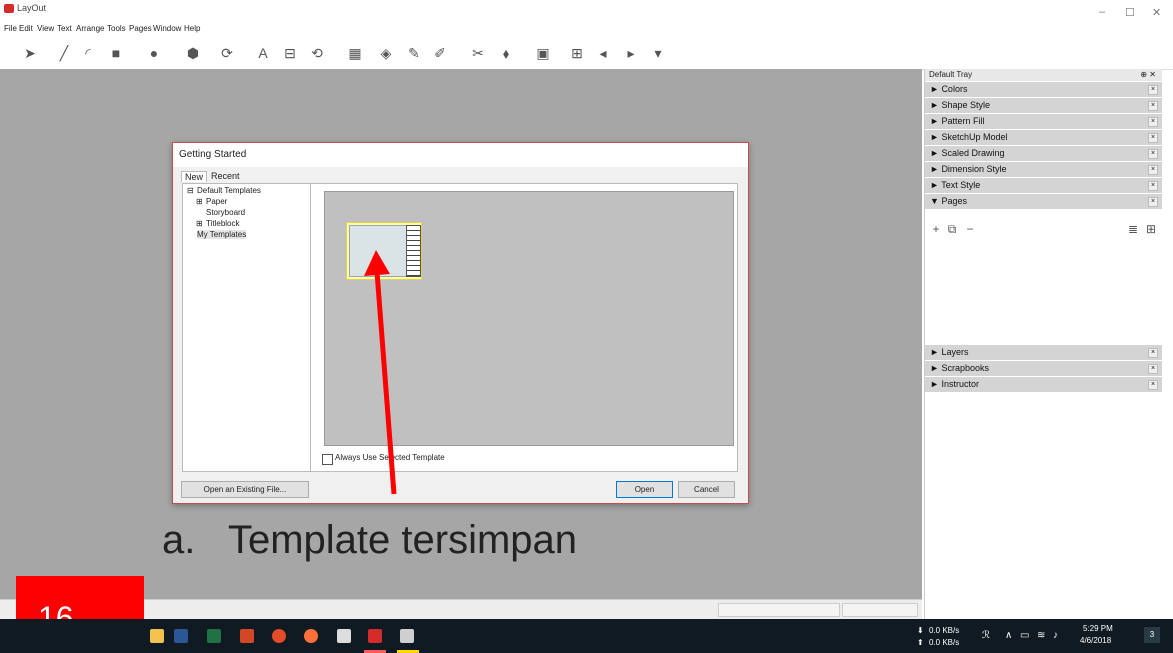 The height and width of the screenshot is (653, 1173). Describe the element at coordinates (1041, 635) in the screenshot. I see `wifi-icon: ≋` at that location.